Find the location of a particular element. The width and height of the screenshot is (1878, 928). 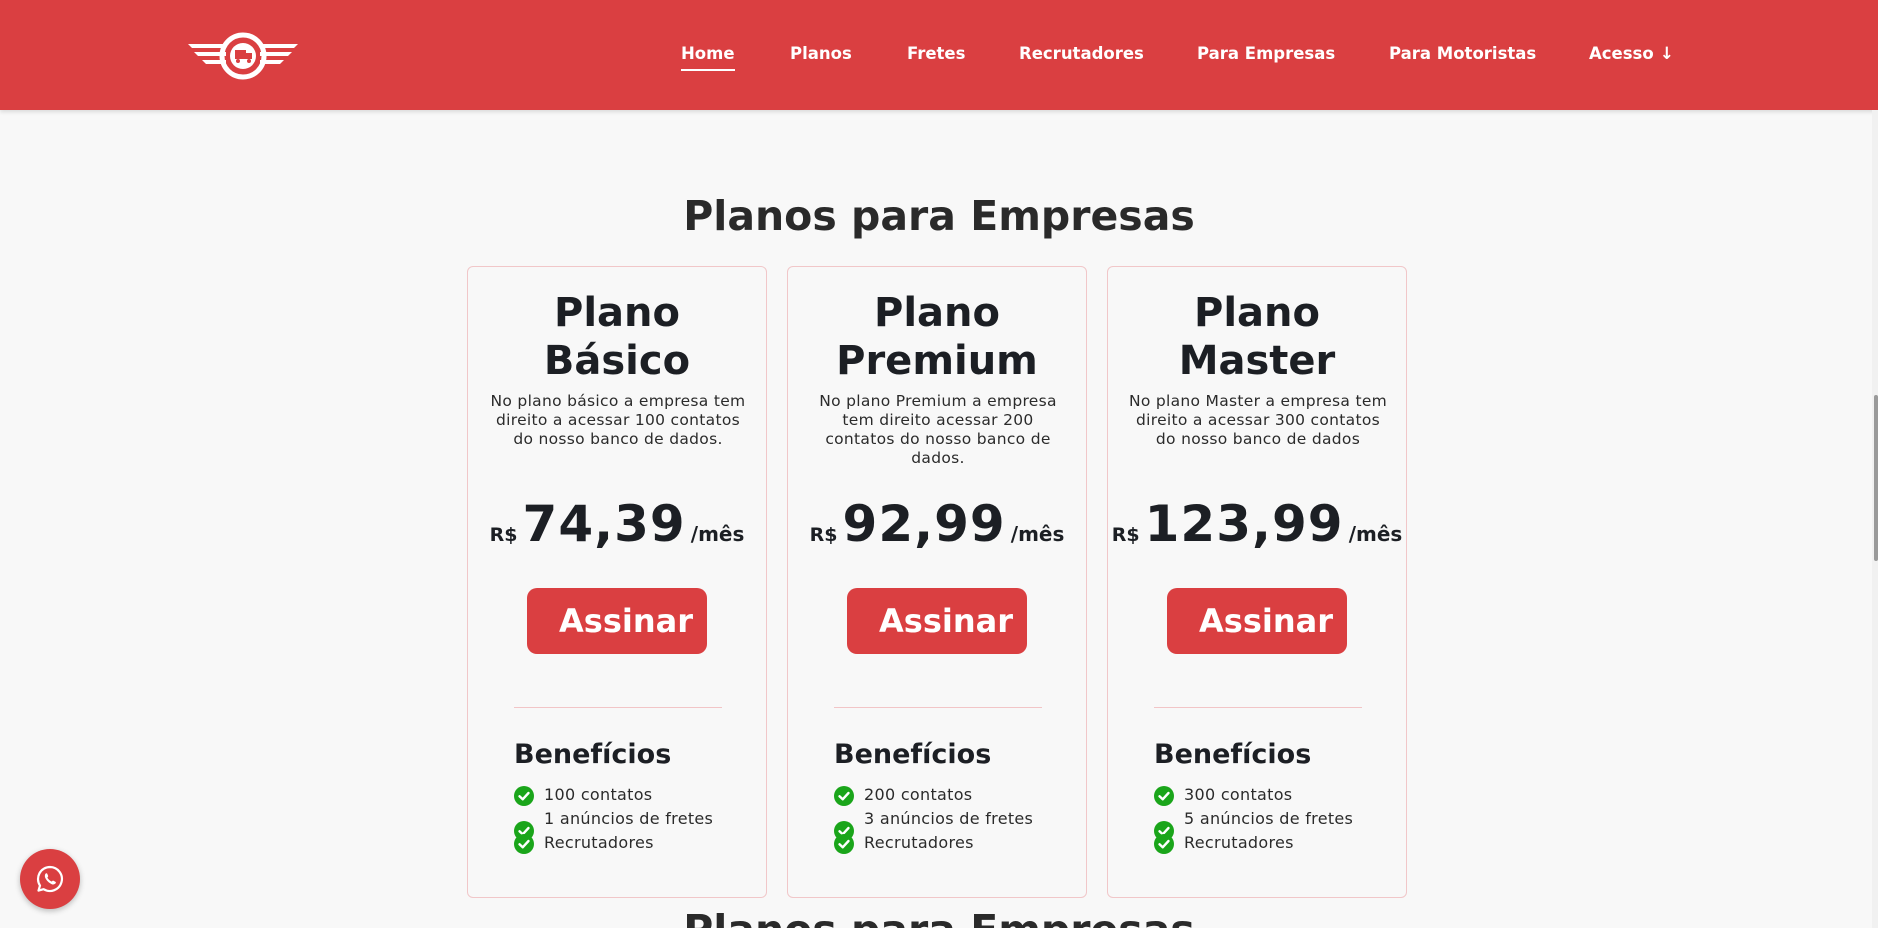

benefit-text: 5 anúncios de fretes is located at coordinates (1269, 818).